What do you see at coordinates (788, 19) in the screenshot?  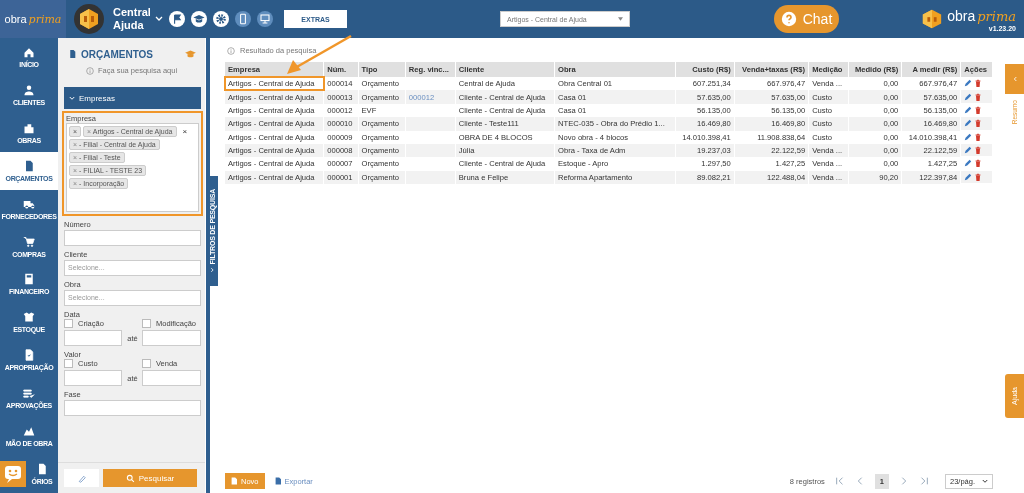 I see `help-icon` at bounding box center [788, 19].